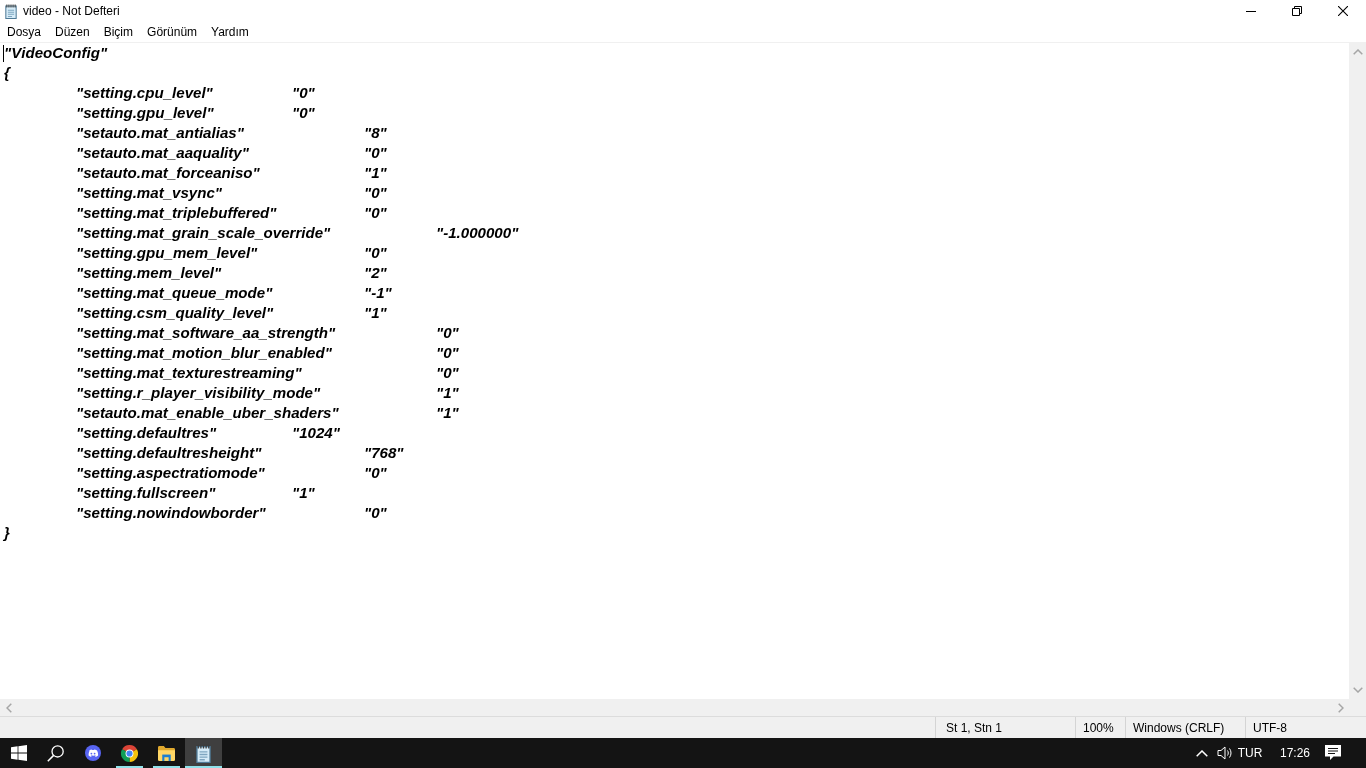 The image size is (1366, 768). What do you see at coordinates (267, 333) in the screenshot?
I see `text-line: "setting.mat_software_aa_strength" "0"` at bounding box center [267, 333].